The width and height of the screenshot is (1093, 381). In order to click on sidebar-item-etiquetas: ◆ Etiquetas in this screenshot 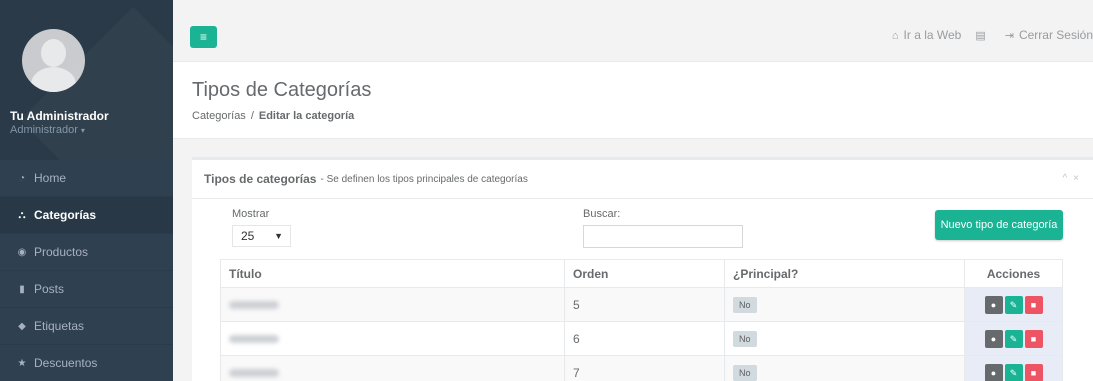, I will do `click(86, 326)`.